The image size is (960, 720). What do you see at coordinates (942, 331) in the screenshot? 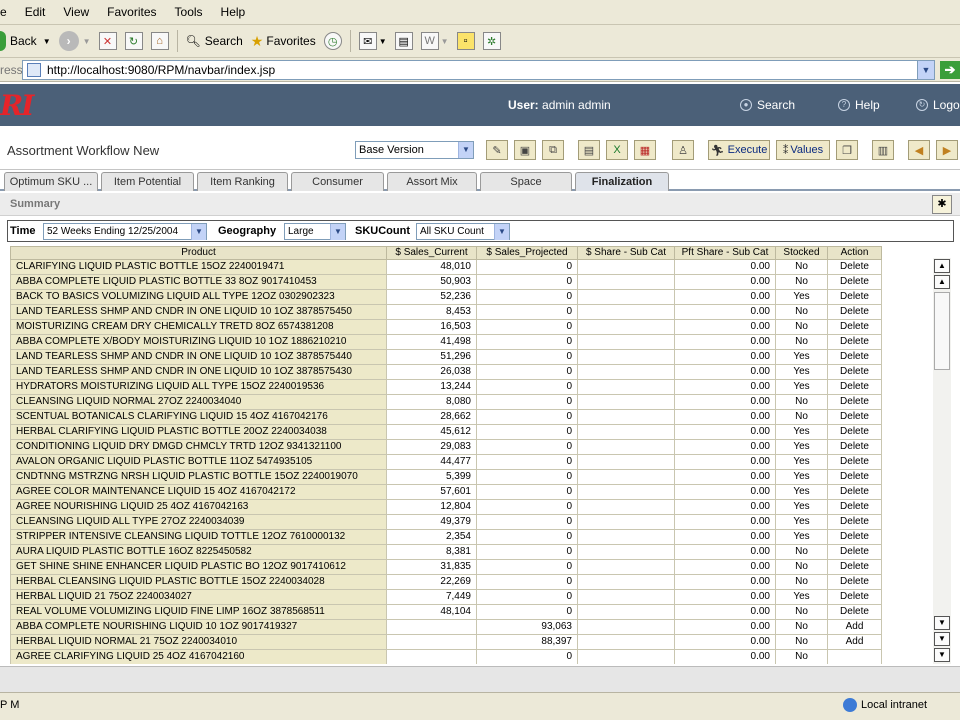
I see `scroll-thumb` at bounding box center [942, 331].